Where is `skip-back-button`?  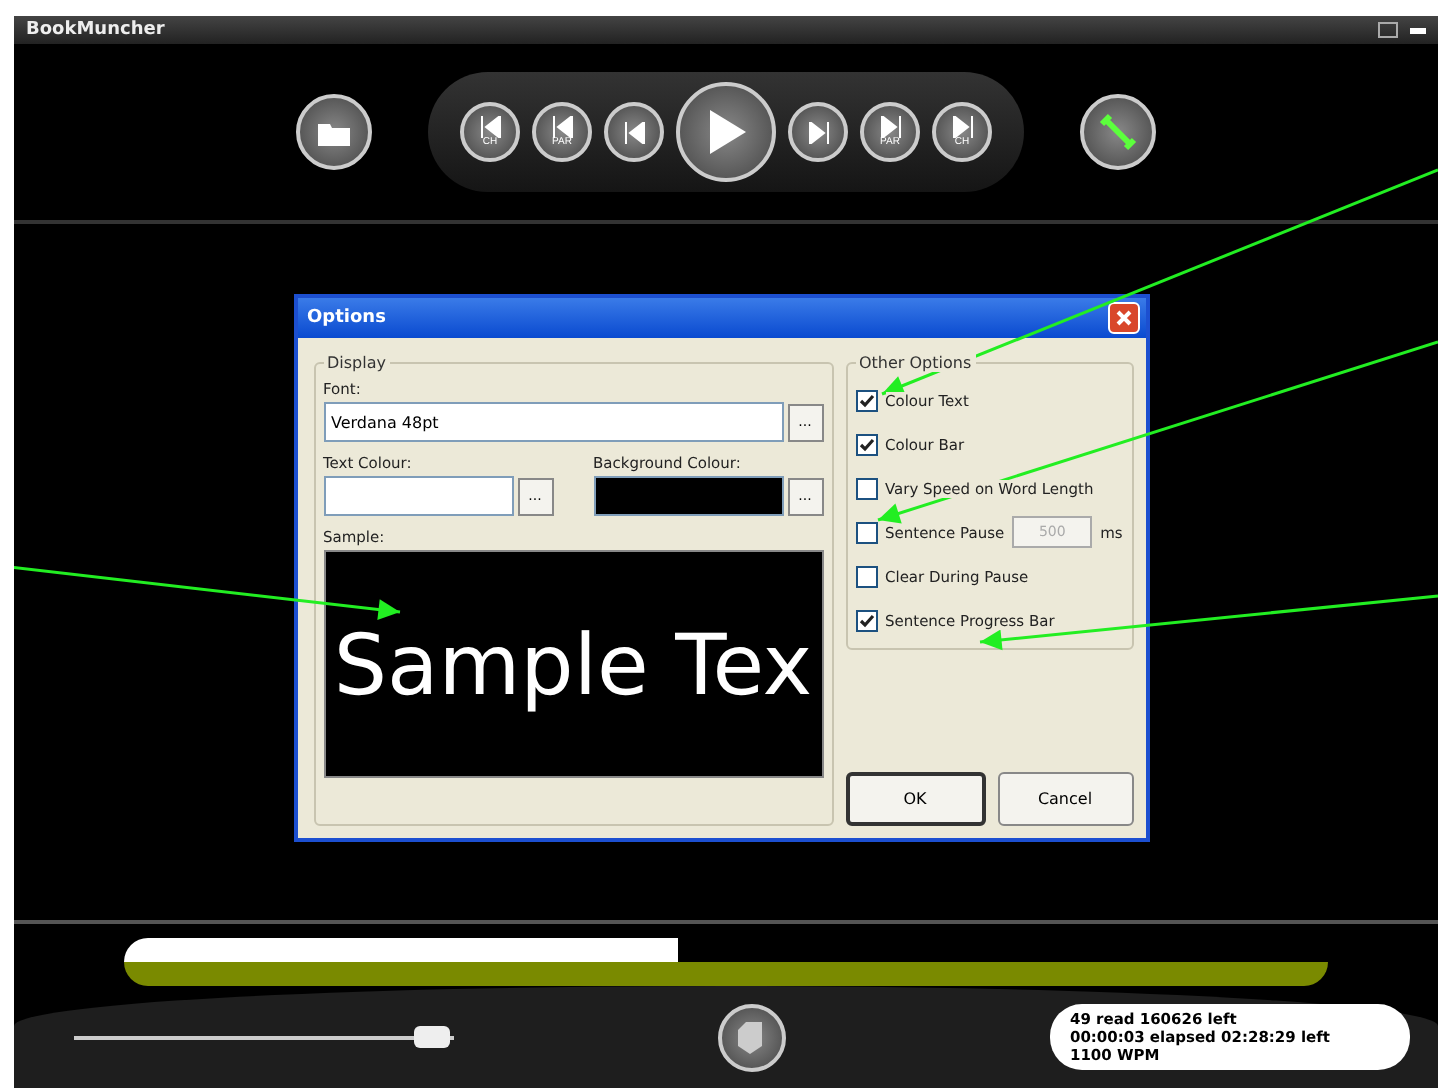
skip-back-button is located at coordinates (634, 132).